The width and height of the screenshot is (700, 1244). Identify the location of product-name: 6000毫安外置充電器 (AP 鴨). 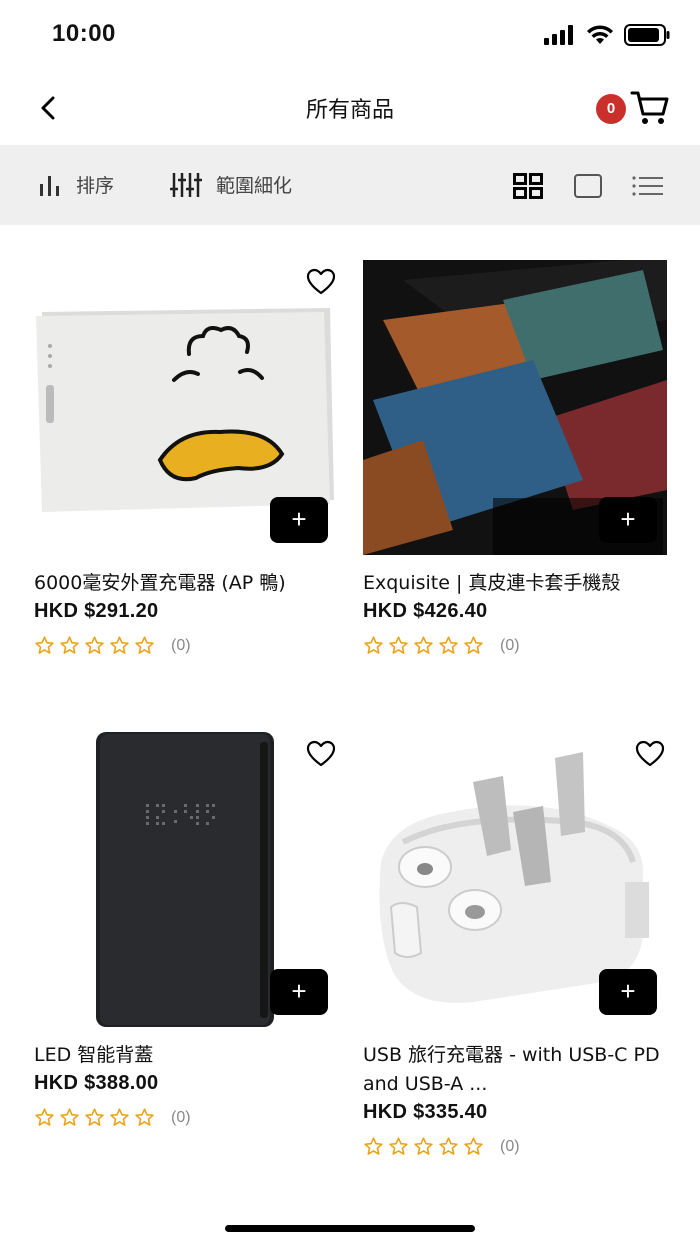
(186, 583).